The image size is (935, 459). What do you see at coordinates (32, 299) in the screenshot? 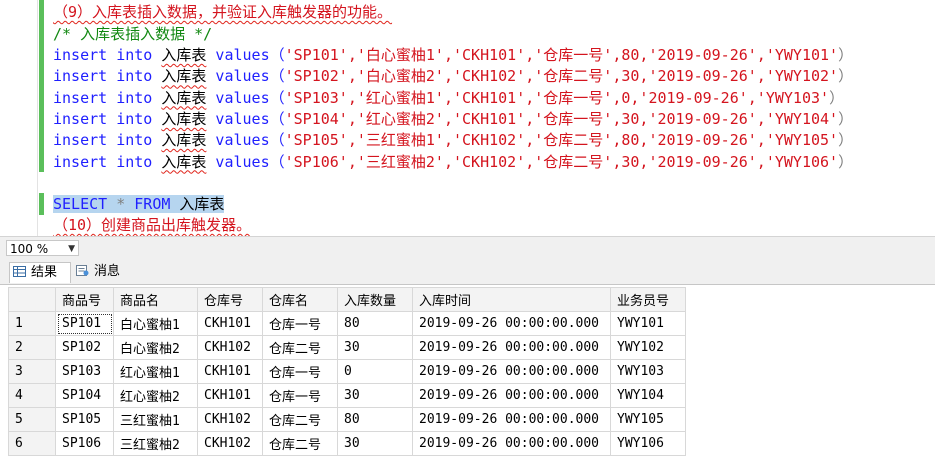
I see `row-number-header` at bounding box center [32, 299].